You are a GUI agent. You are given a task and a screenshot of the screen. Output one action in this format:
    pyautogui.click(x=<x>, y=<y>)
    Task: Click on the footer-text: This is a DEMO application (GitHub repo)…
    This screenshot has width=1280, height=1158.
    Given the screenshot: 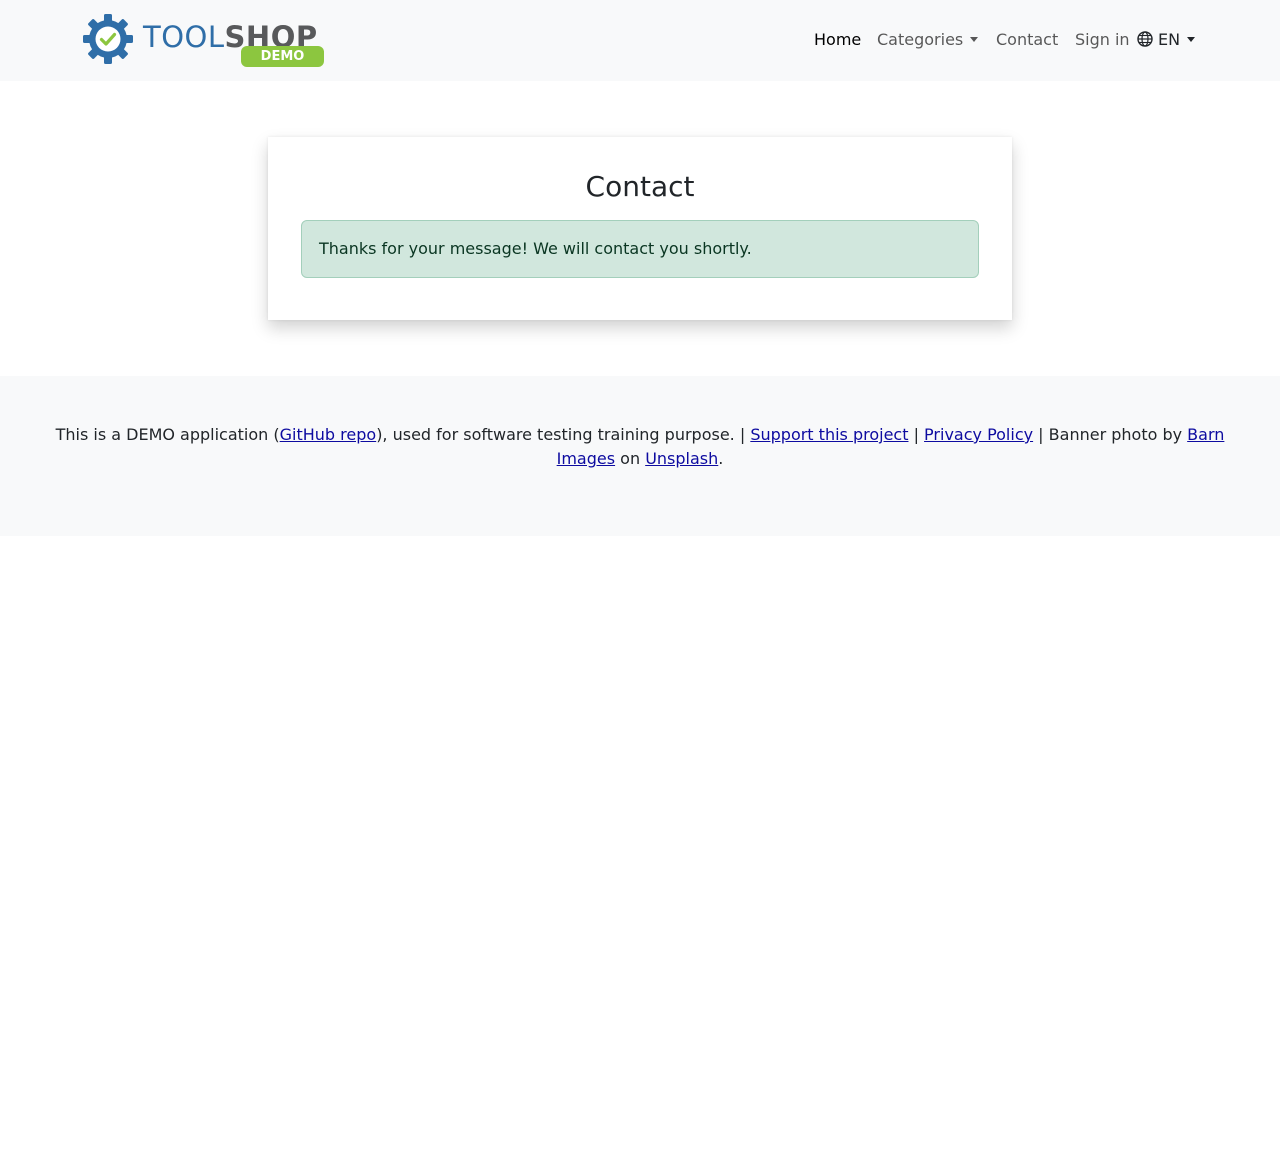 What is the action you would take?
    pyautogui.click(x=640, y=447)
    